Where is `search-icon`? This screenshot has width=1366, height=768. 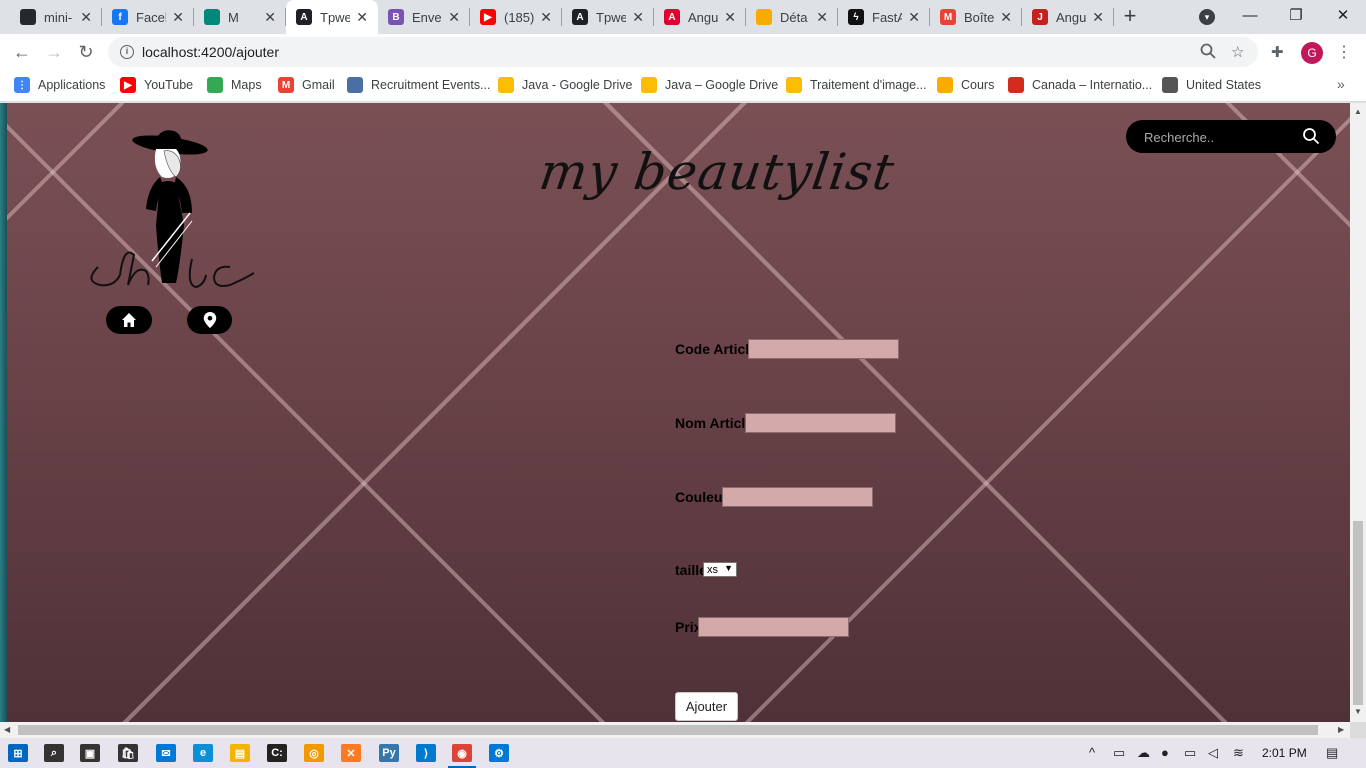 search-icon is located at coordinates (1311, 136).